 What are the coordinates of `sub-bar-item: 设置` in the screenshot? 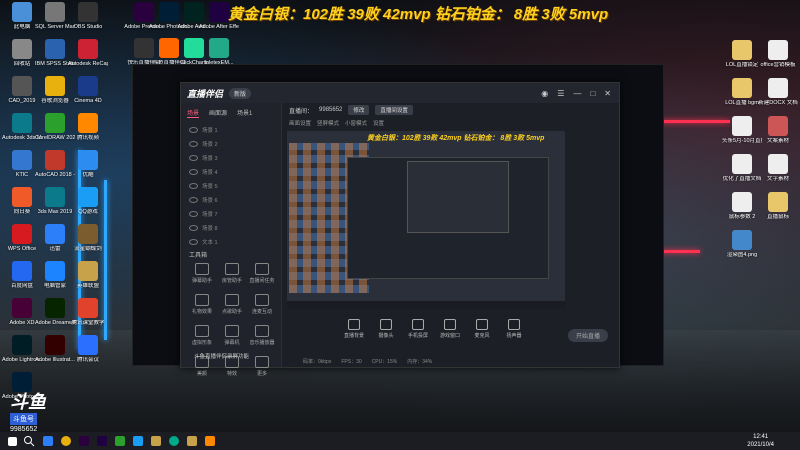 It's located at (378, 123).